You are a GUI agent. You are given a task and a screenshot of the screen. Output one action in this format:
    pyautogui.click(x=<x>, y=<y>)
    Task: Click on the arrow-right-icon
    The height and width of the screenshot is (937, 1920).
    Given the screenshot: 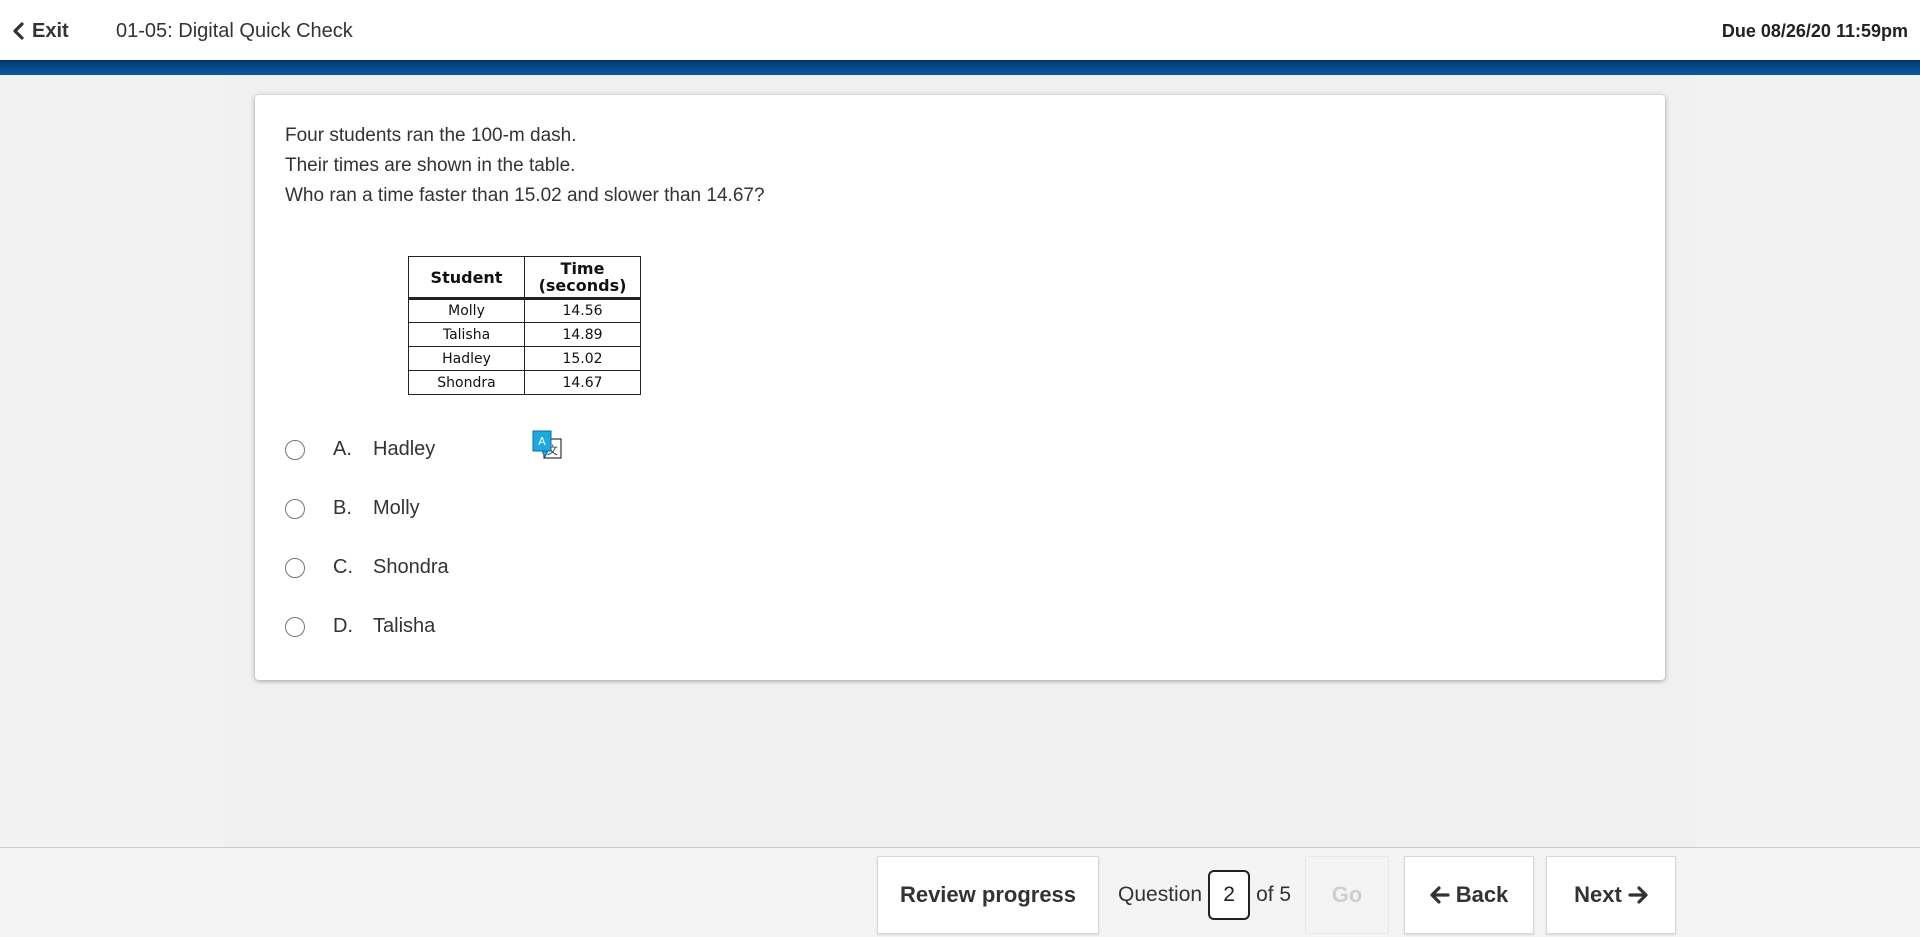 What is the action you would take?
    pyautogui.click(x=1638, y=895)
    